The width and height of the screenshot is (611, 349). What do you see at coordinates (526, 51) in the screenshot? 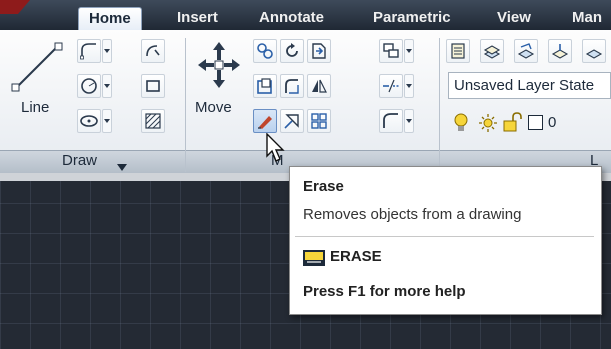
I see `layer-isolate-button` at bounding box center [526, 51].